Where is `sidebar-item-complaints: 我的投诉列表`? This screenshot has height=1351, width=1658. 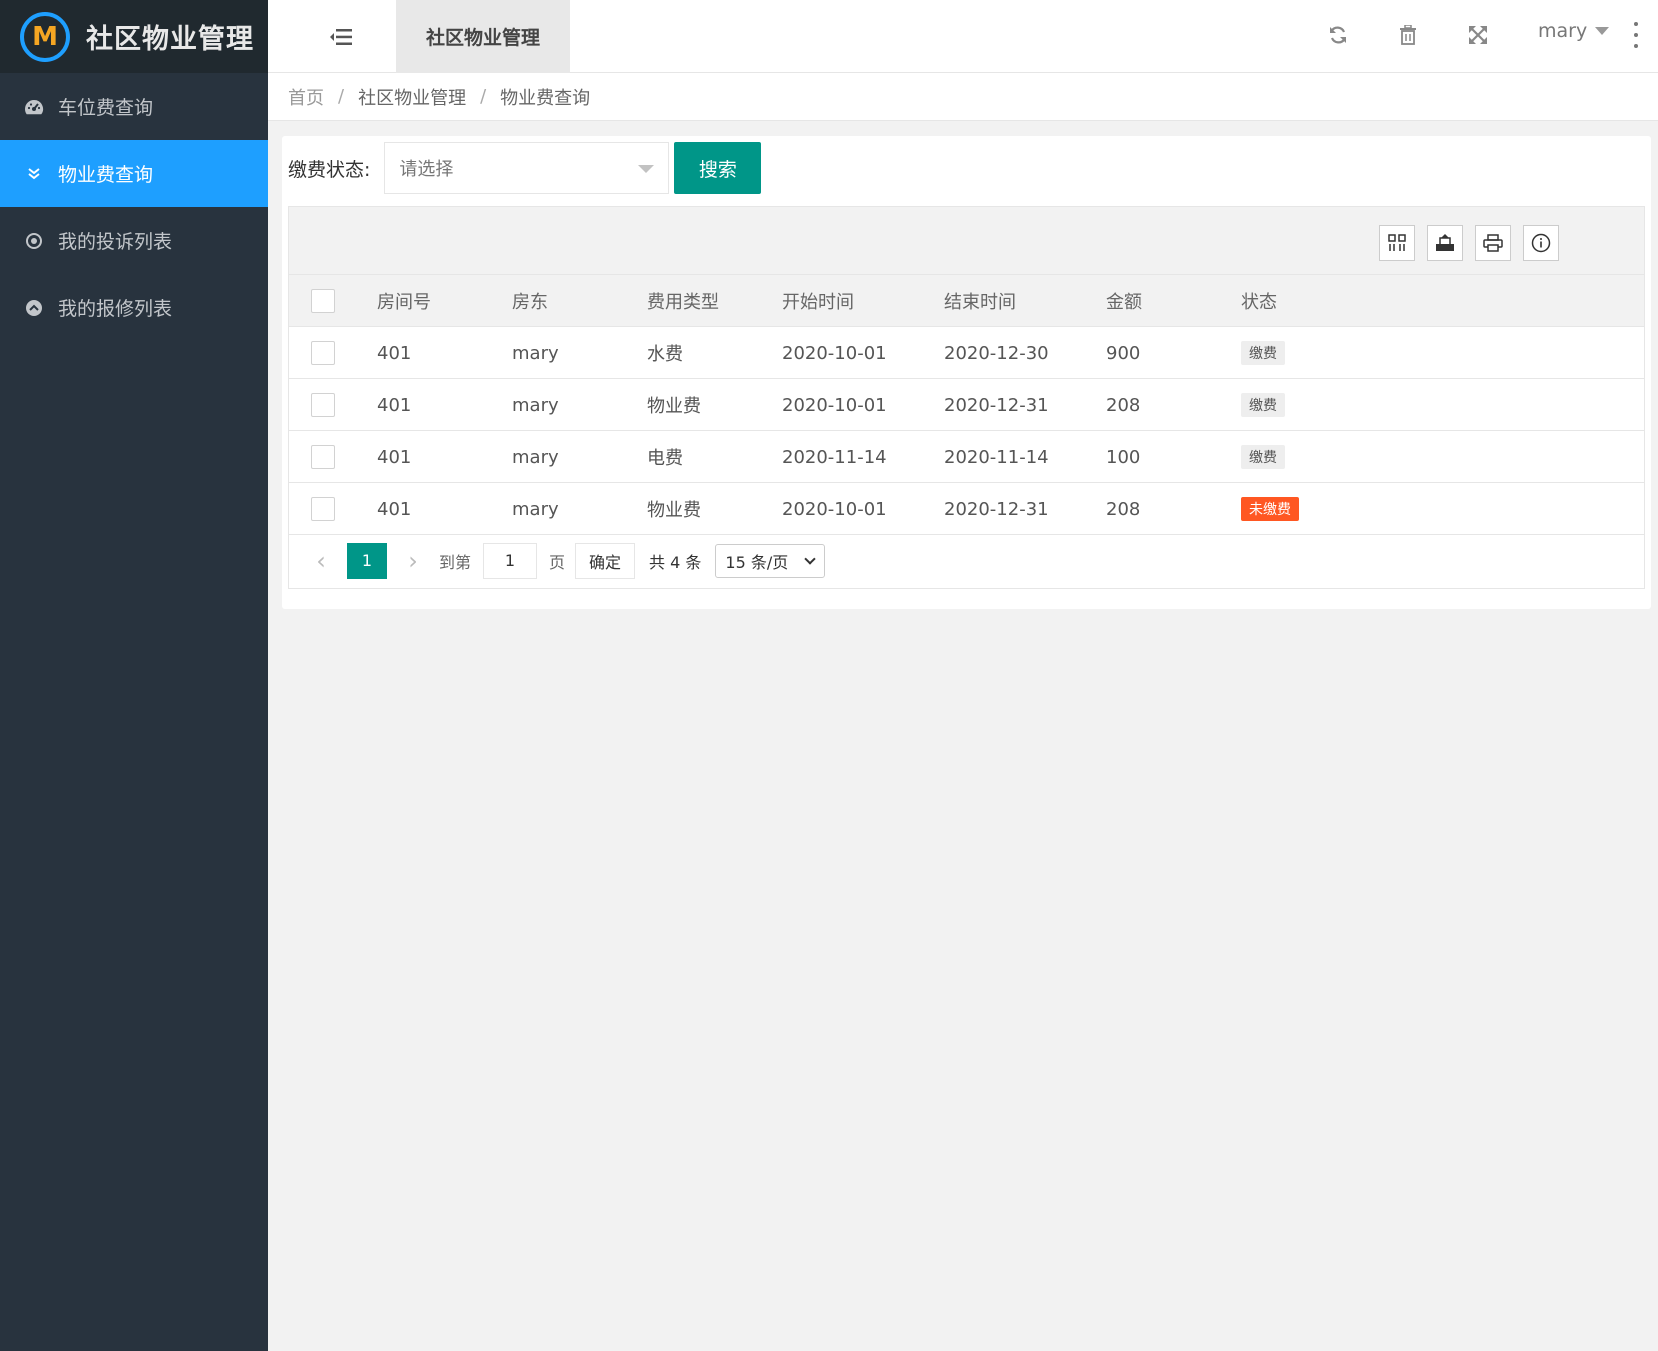 sidebar-item-complaints: 我的投诉列表 is located at coordinates (134, 240).